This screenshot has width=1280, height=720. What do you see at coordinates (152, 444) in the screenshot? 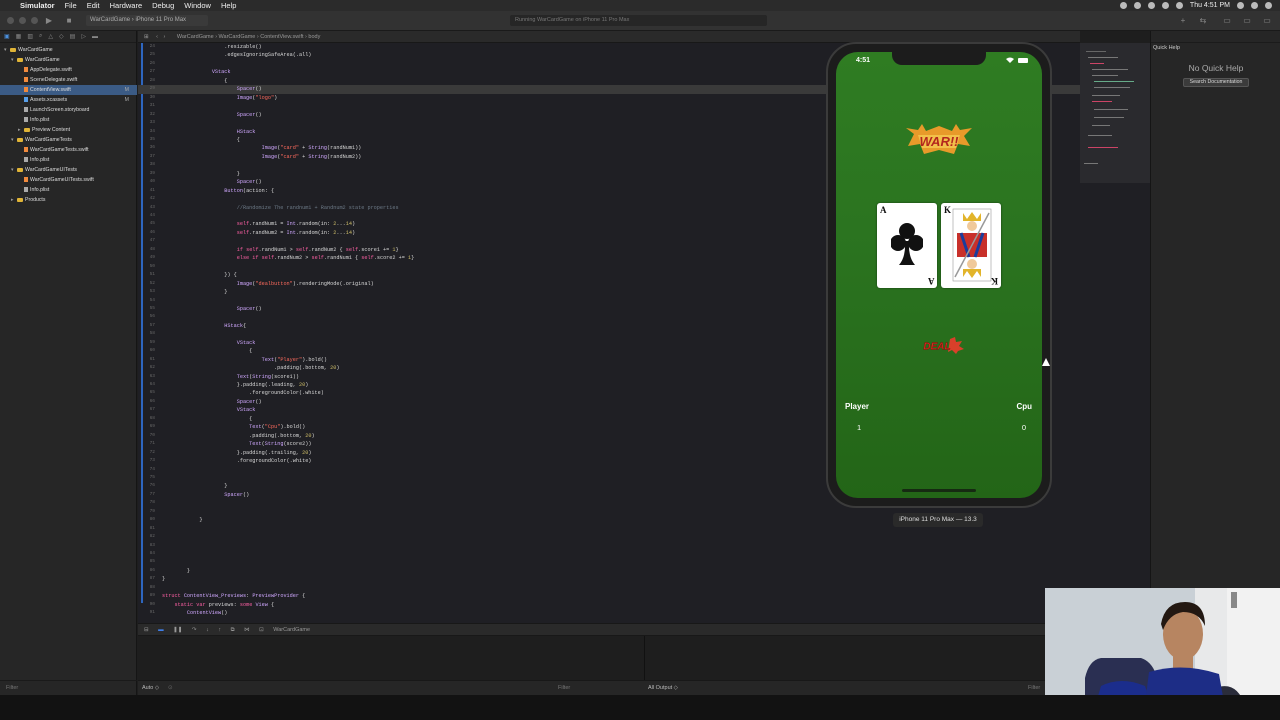
I see `line-number: 71` at bounding box center [152, 444].